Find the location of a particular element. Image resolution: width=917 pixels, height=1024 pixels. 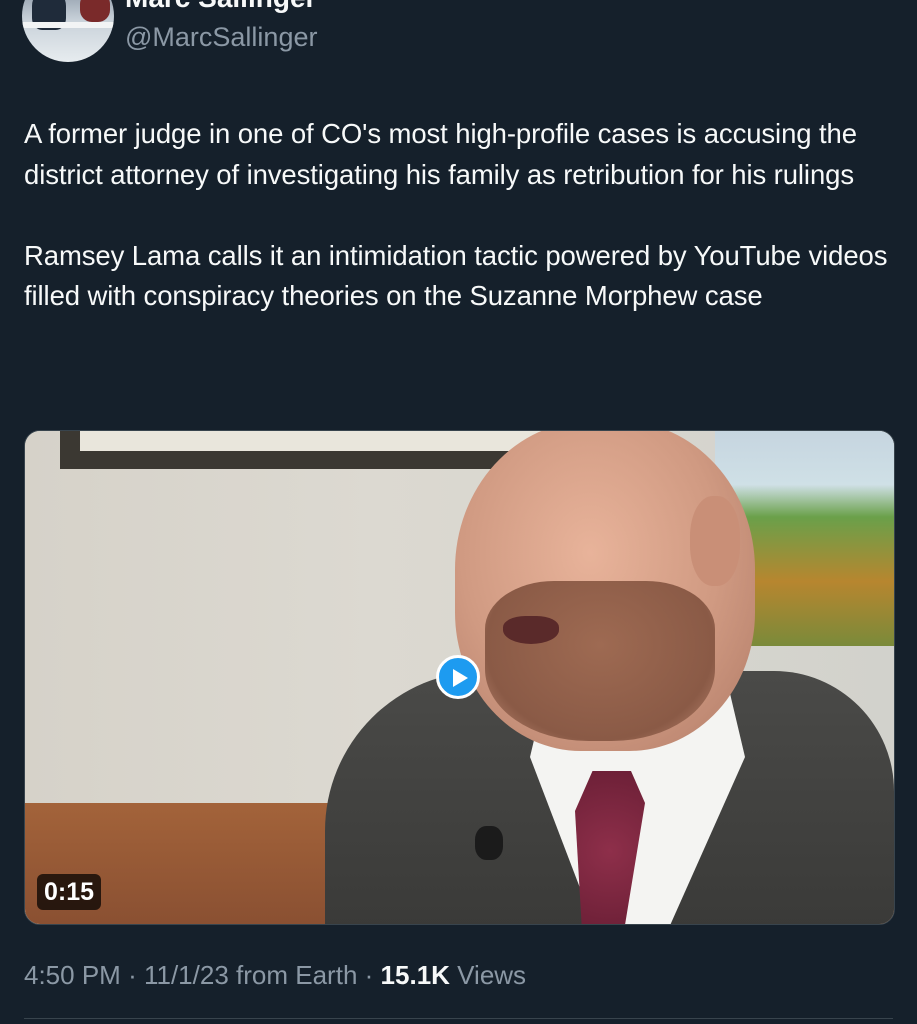

user-handle: @MarcSallinger is located at coordinates (221, 37).